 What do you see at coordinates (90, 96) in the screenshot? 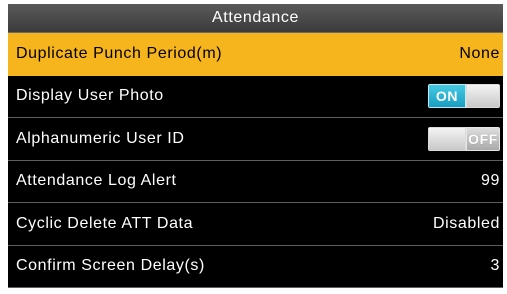
I see `setting-label: Display User Photo` at bounding box center [90, 96].